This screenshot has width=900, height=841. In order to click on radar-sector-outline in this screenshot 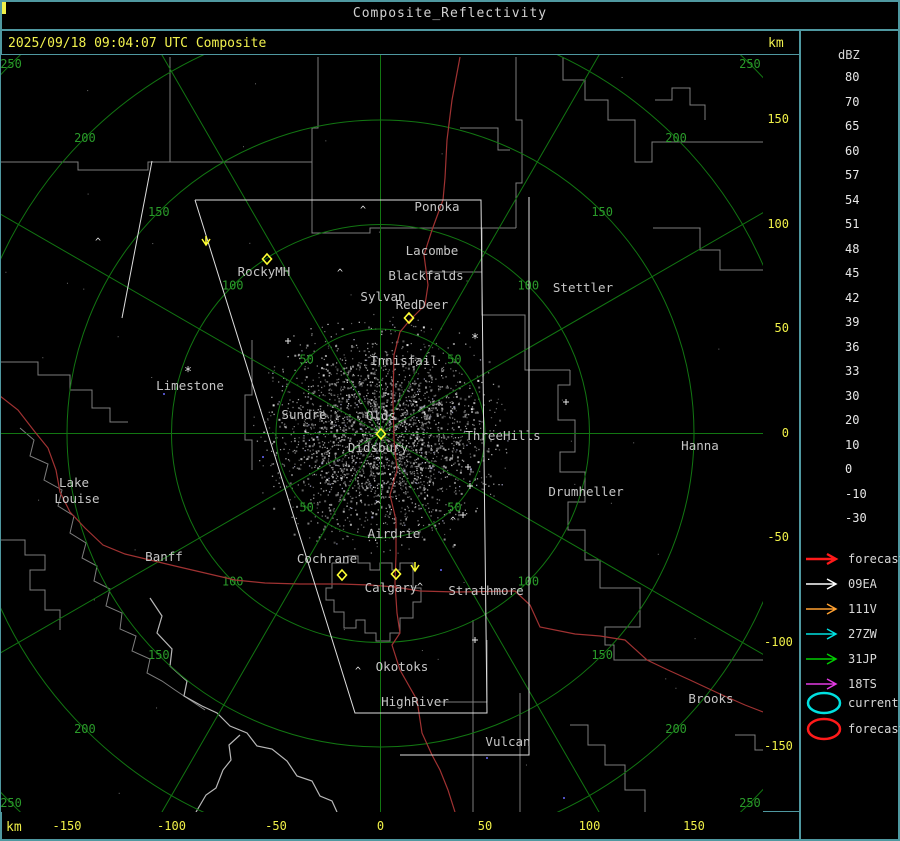, I will do `click(137, 239)`.